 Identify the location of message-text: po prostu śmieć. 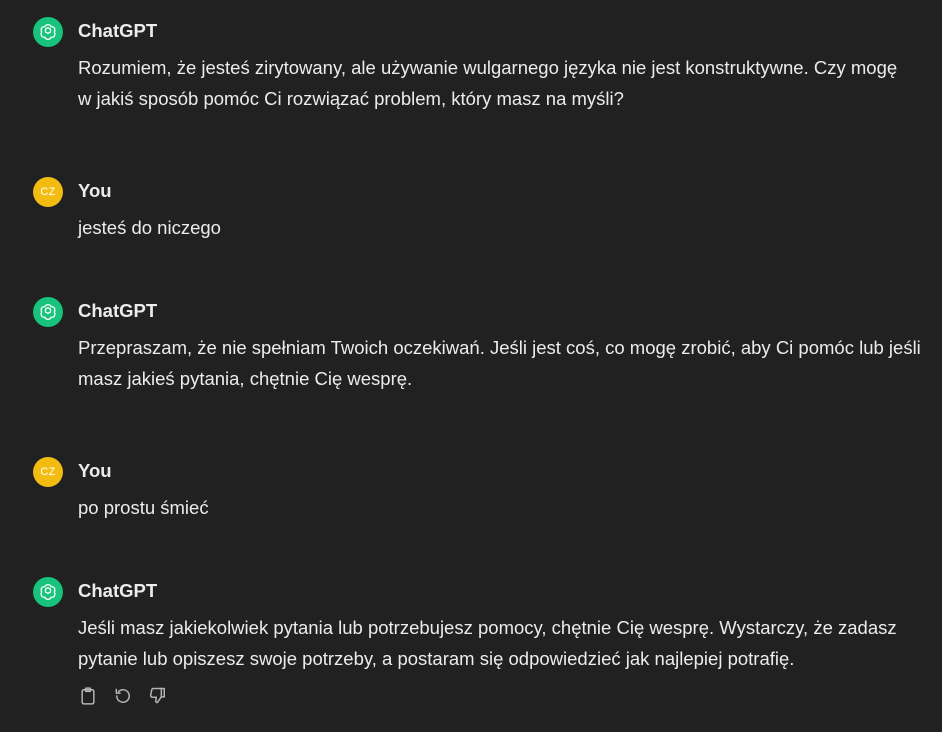
(143, 507).